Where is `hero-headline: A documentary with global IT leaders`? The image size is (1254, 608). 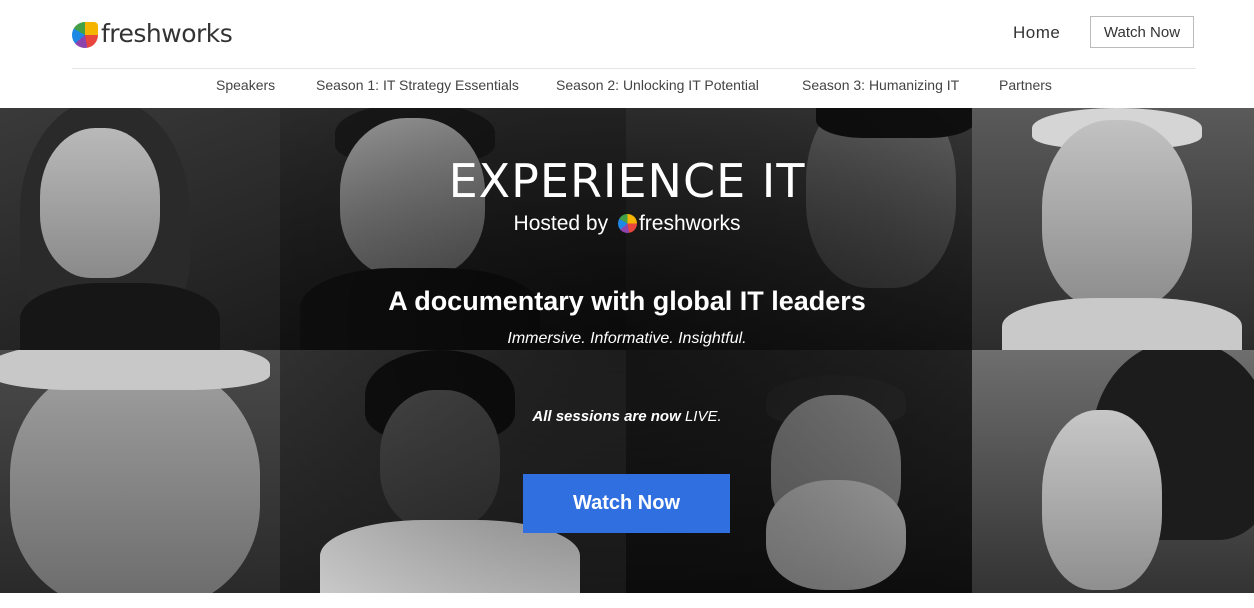
hero-headline: A documentary with global IT leaders is located at coordinates (627, 301).